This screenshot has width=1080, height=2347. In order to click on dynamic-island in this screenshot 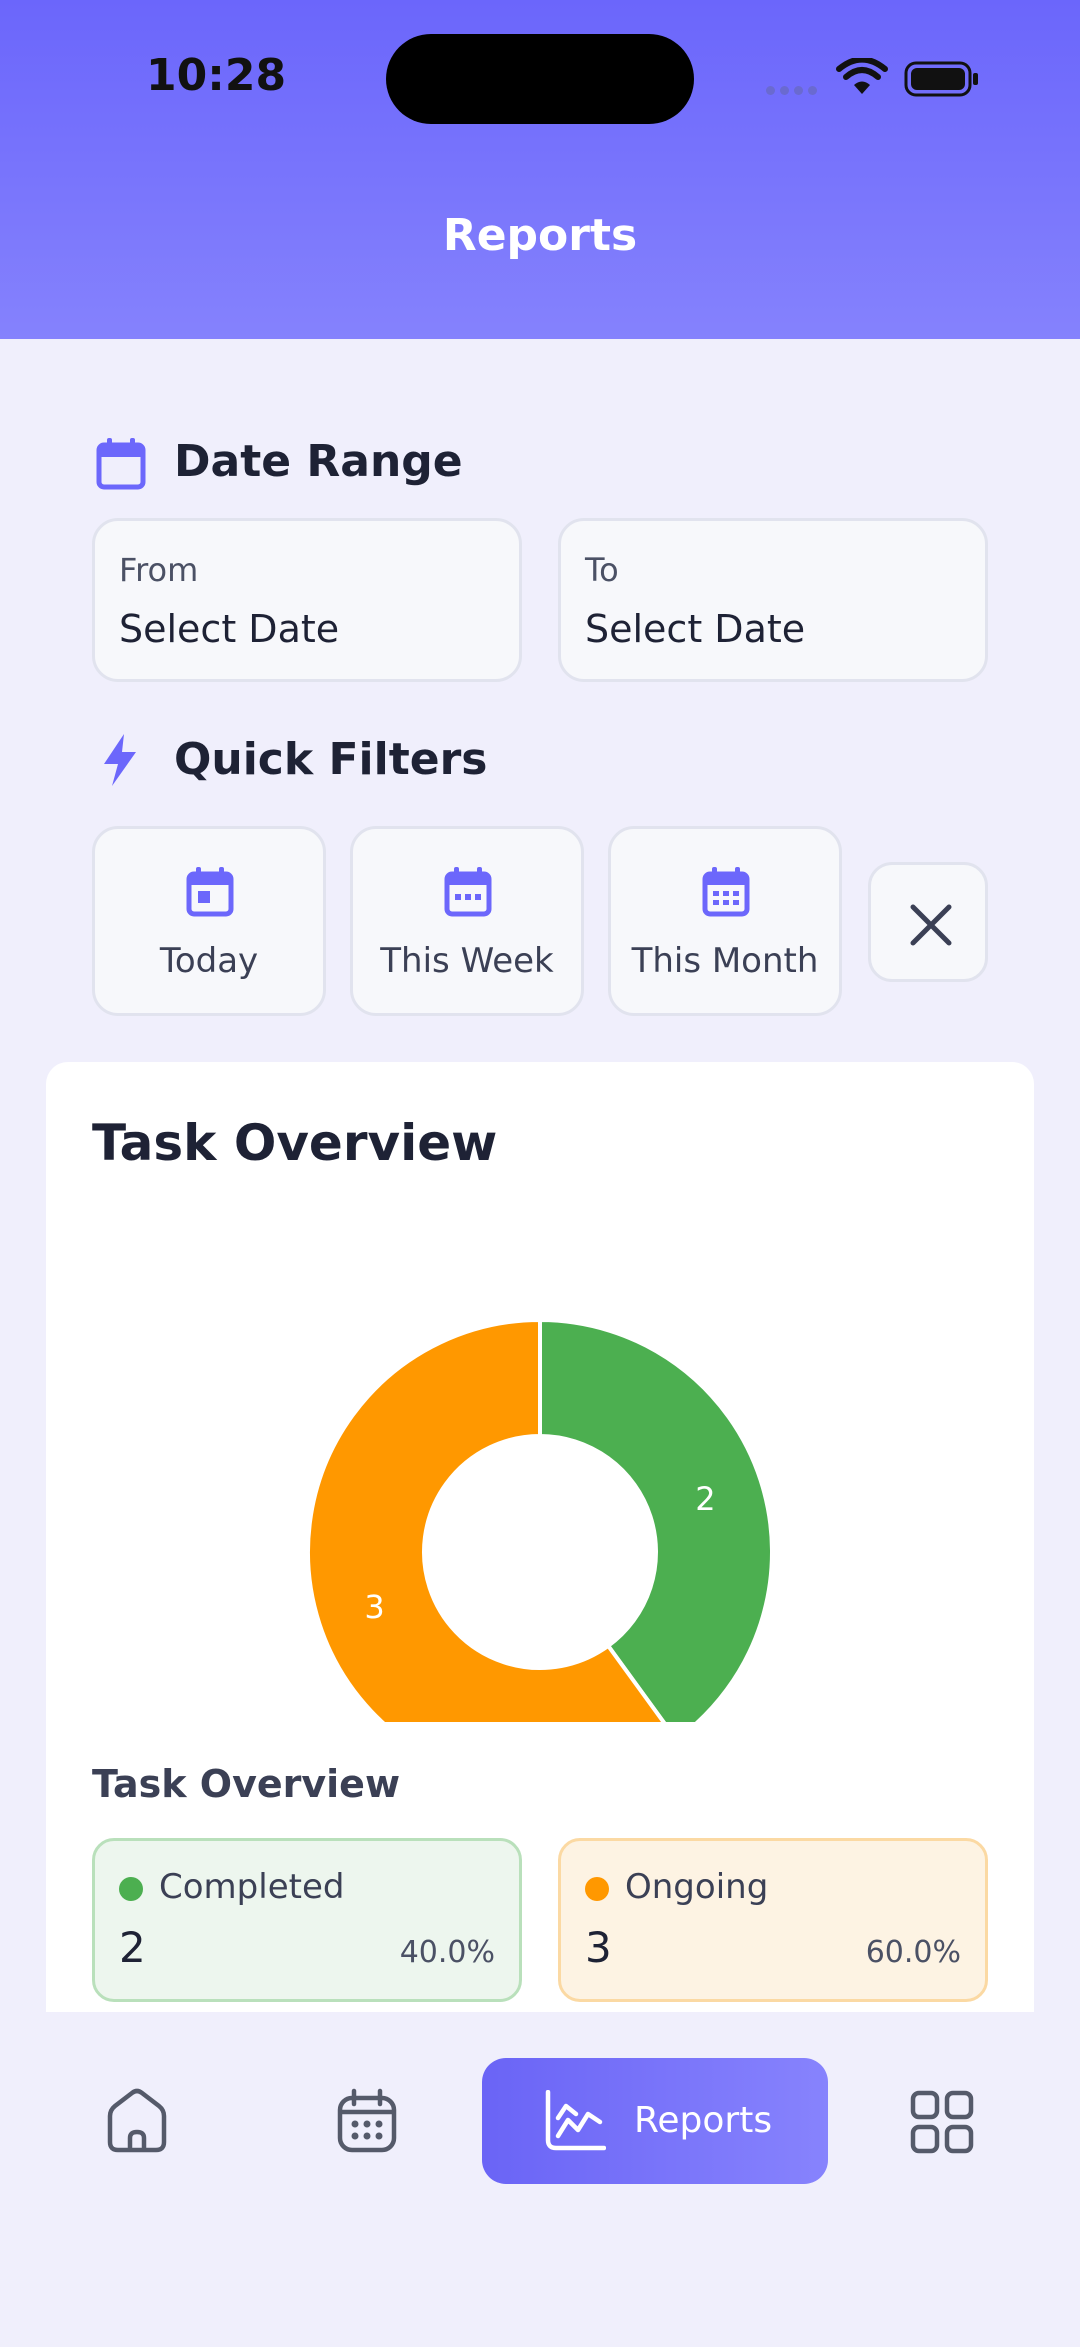, I will do `click(540, 79)`.